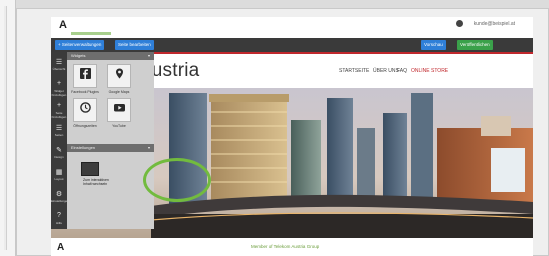  I want to click on interactive-content-label: Zum interaktiven Inhalt wechseln, so click(96, 182).